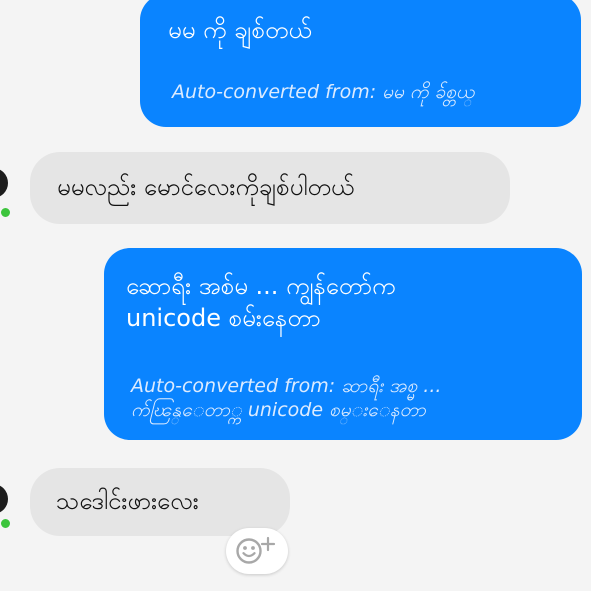 Image resolution: width=591 pixels, height=591 pixels. What do you see at coordinates (428, 92) in the screenshot?
I see `auto-converted-source-text: မမ ကို ခ်စ္တယ္` at bounding box center [428, 92].